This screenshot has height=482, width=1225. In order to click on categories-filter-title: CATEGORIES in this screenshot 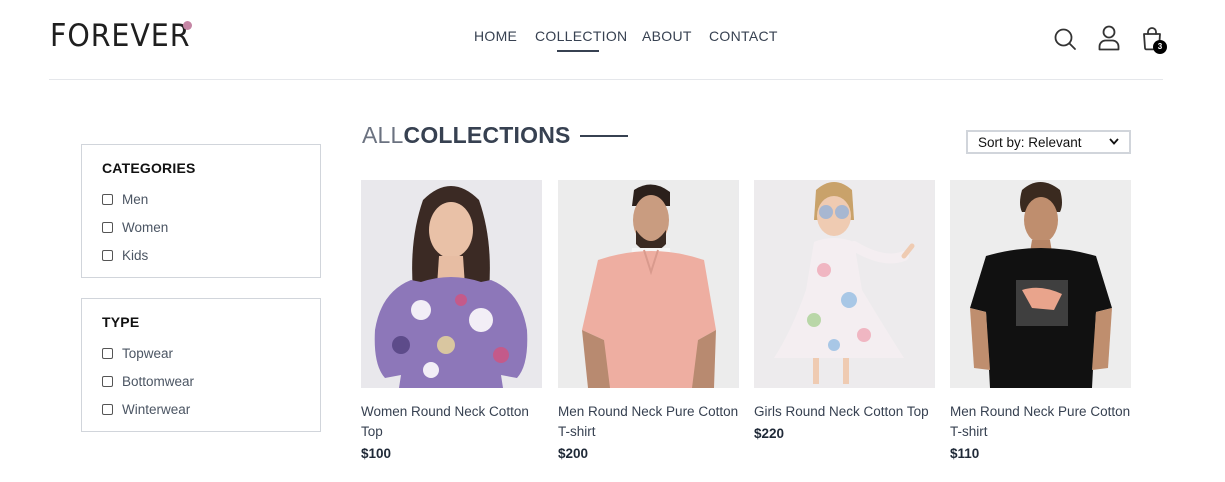, I will do `click(149, 168)`.